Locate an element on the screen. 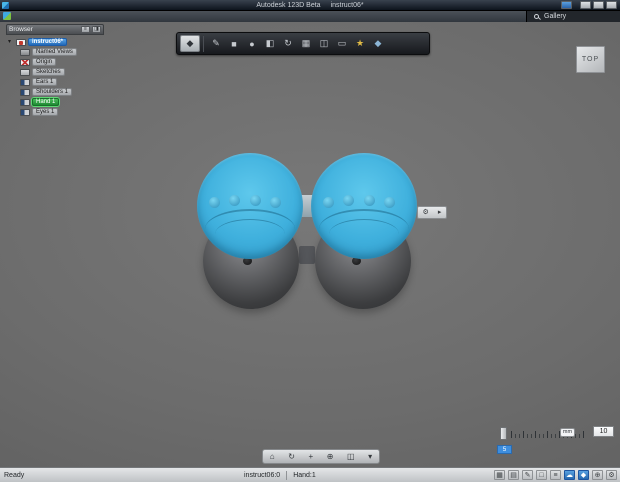 The image size is (620, 482). selected-face-right is located at coordinates (364, 206).